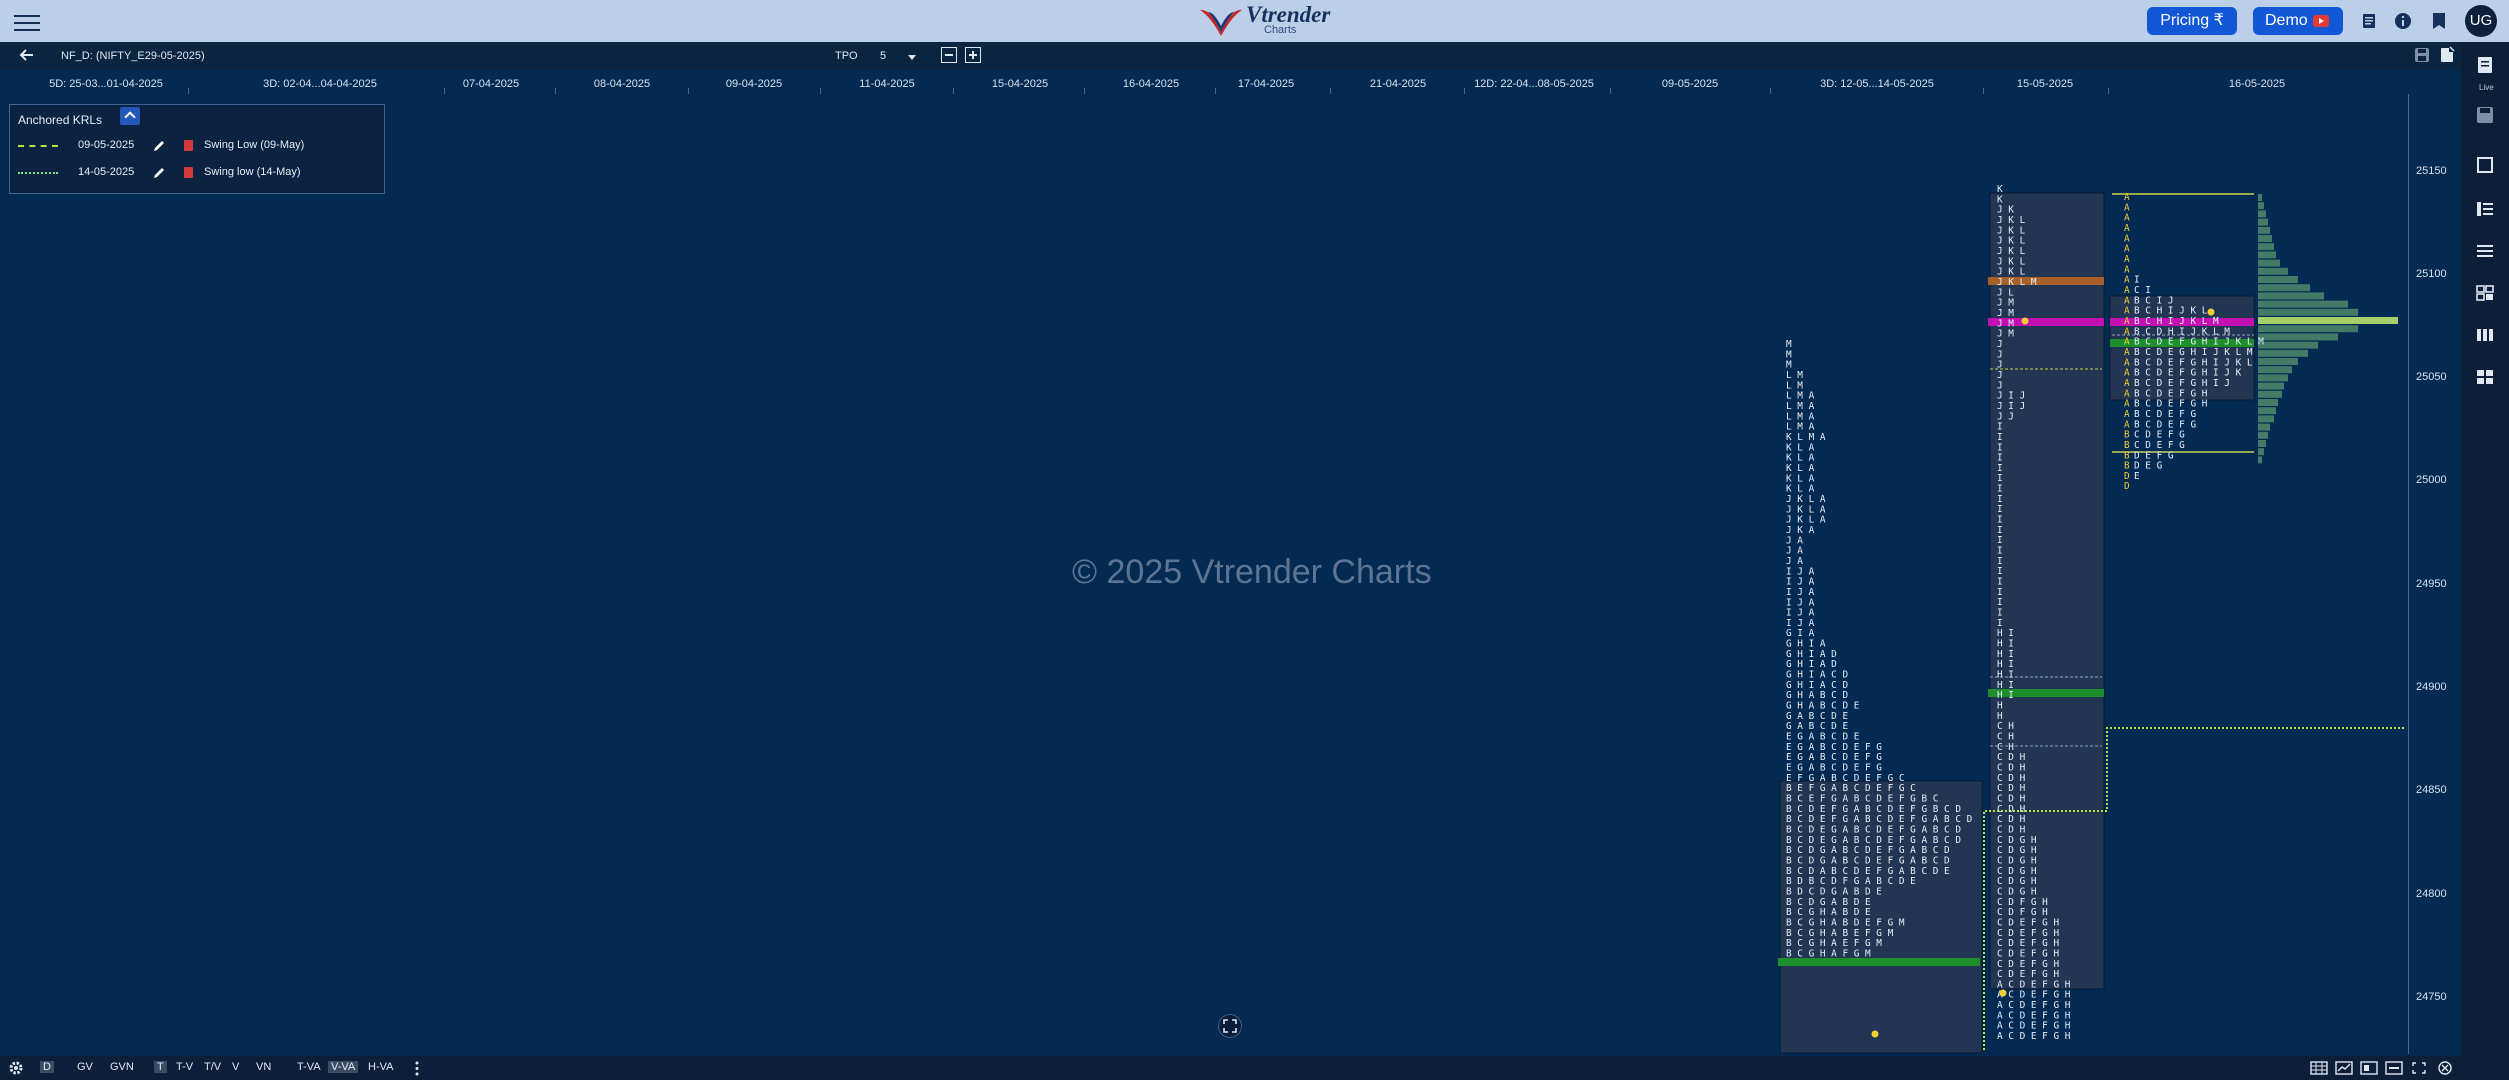  What do you see at coordinates (2431, 894) in the screenshot?
I see `price-tick: 24800` at bounding box center [2431, 894].